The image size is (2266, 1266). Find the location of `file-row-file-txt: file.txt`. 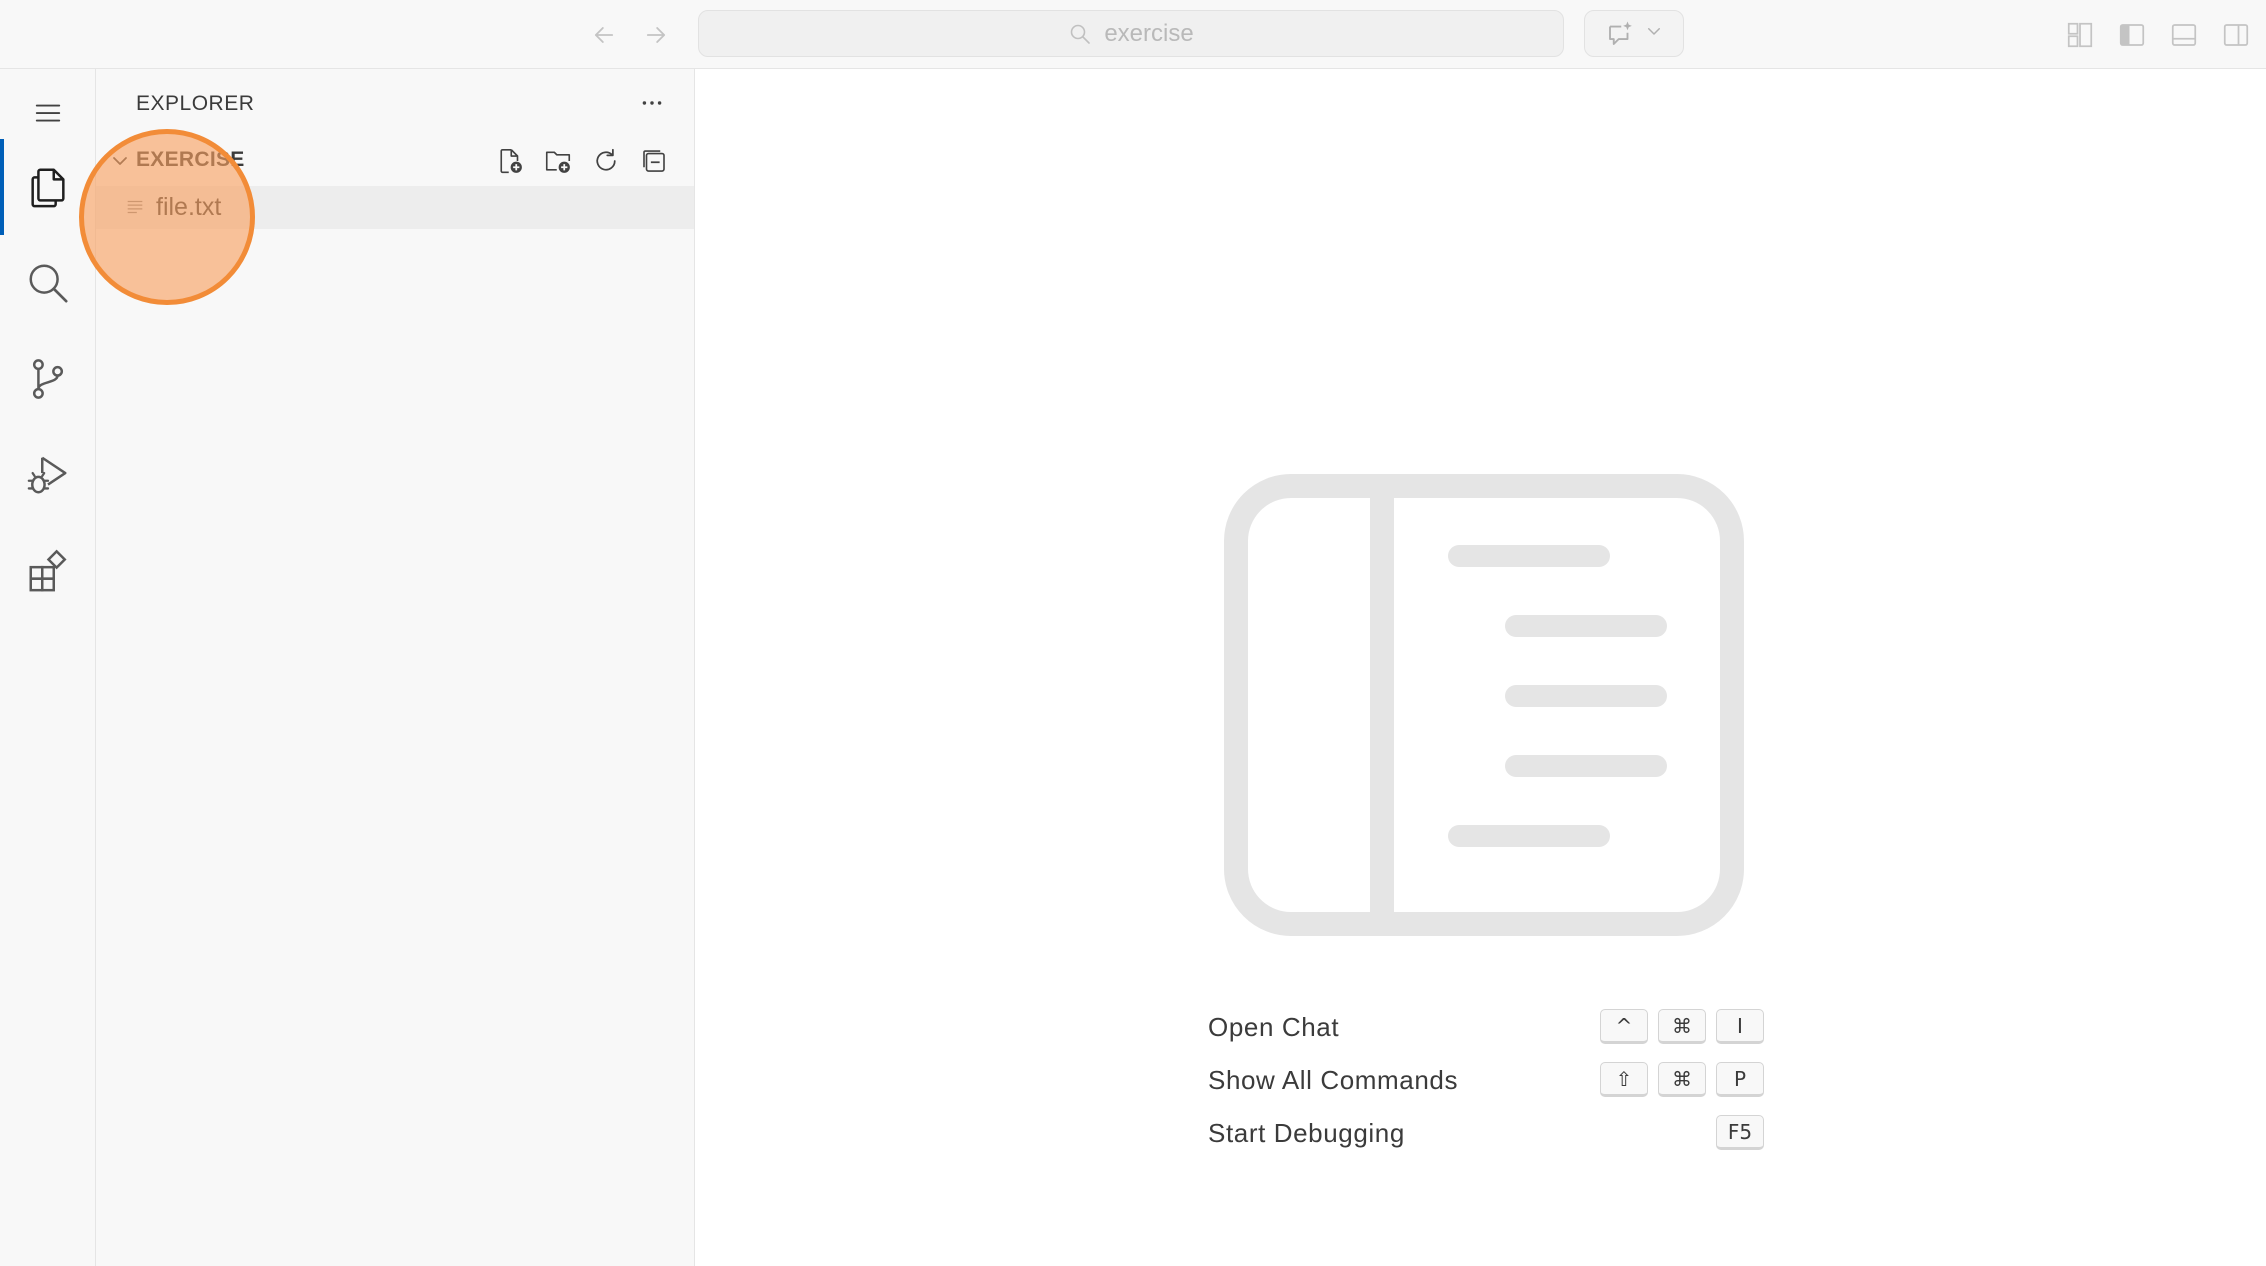

file-row-file-txt: file.txt is located at coordinates (395, 207).